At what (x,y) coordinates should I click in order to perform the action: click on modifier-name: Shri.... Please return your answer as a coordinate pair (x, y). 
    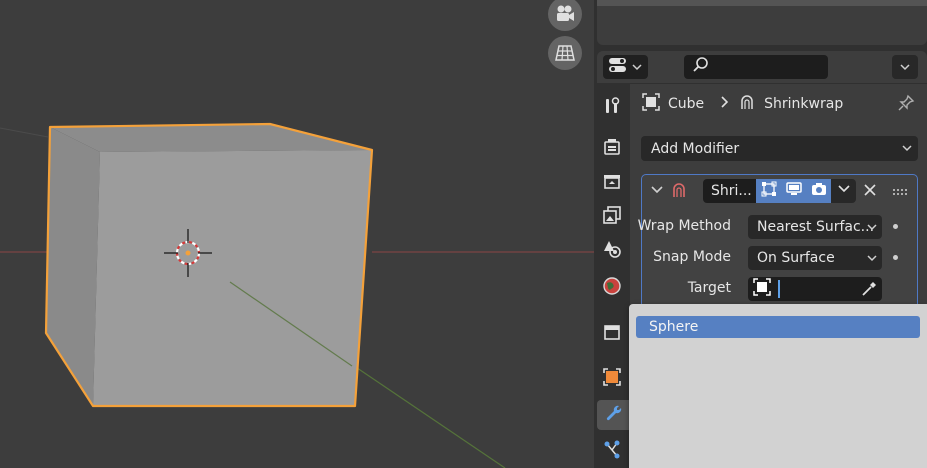
    Looking at the image, I should click on (731, 191).